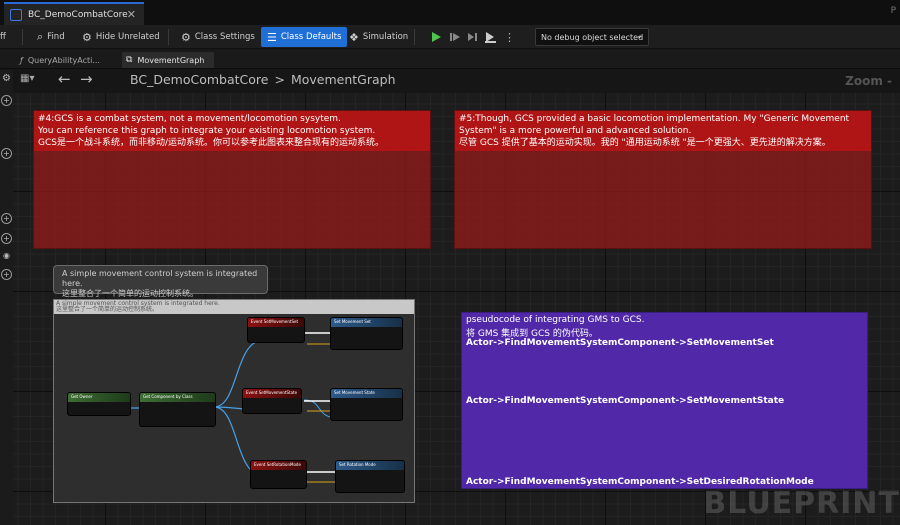 Image resolution: width=900 pixels, height=525 pixels. What do you see at coordinates (86, 79) in the screenshot?
I see `forward-arrow-icon: →` at bounding box center [86, 79].